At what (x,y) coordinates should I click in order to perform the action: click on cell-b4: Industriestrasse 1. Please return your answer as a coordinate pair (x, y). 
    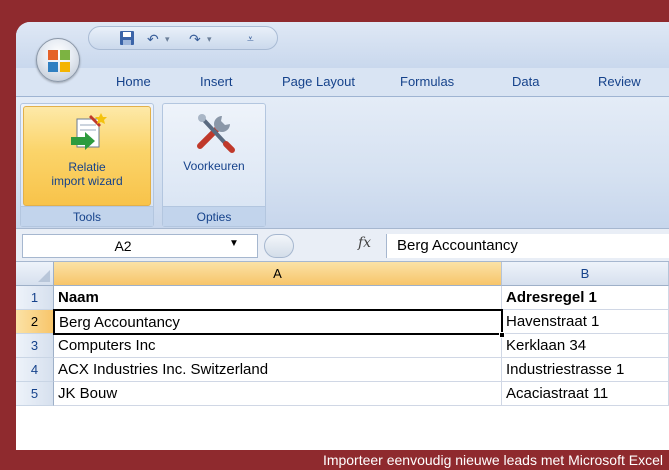
    Looking at the image, I should click on (585, 370).